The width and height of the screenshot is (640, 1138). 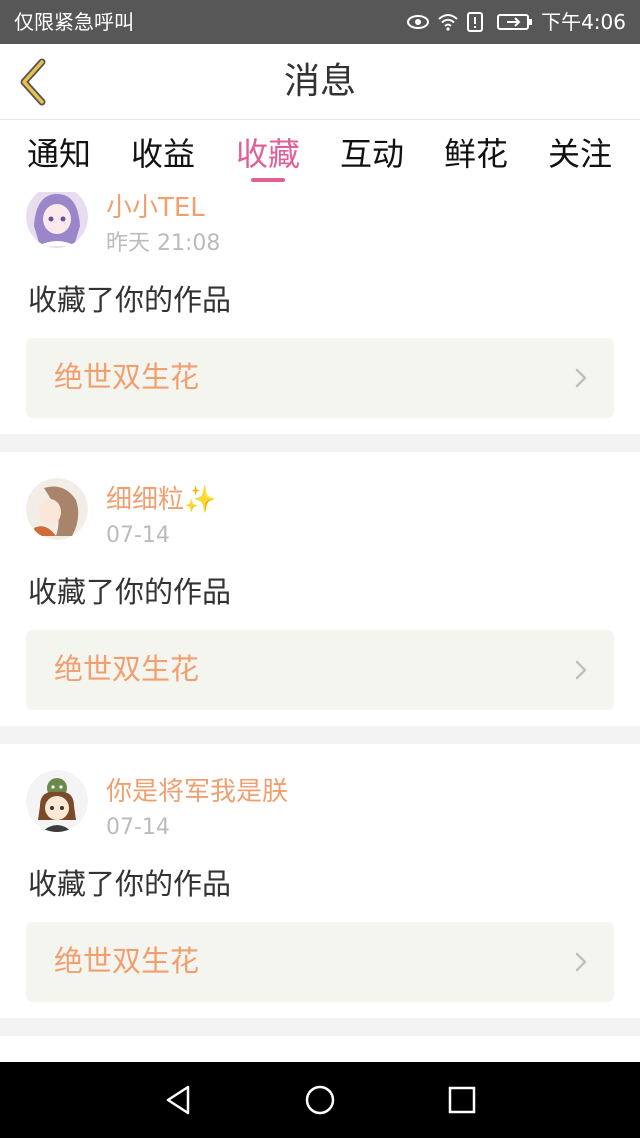 I want to click on app-header: 消息, so click(x=320, y=82).